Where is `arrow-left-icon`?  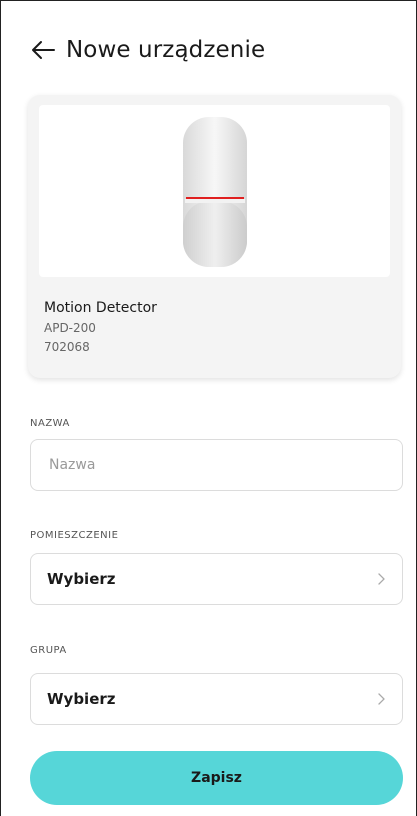
arrow-left-icon is located at coordinates (43, 50).